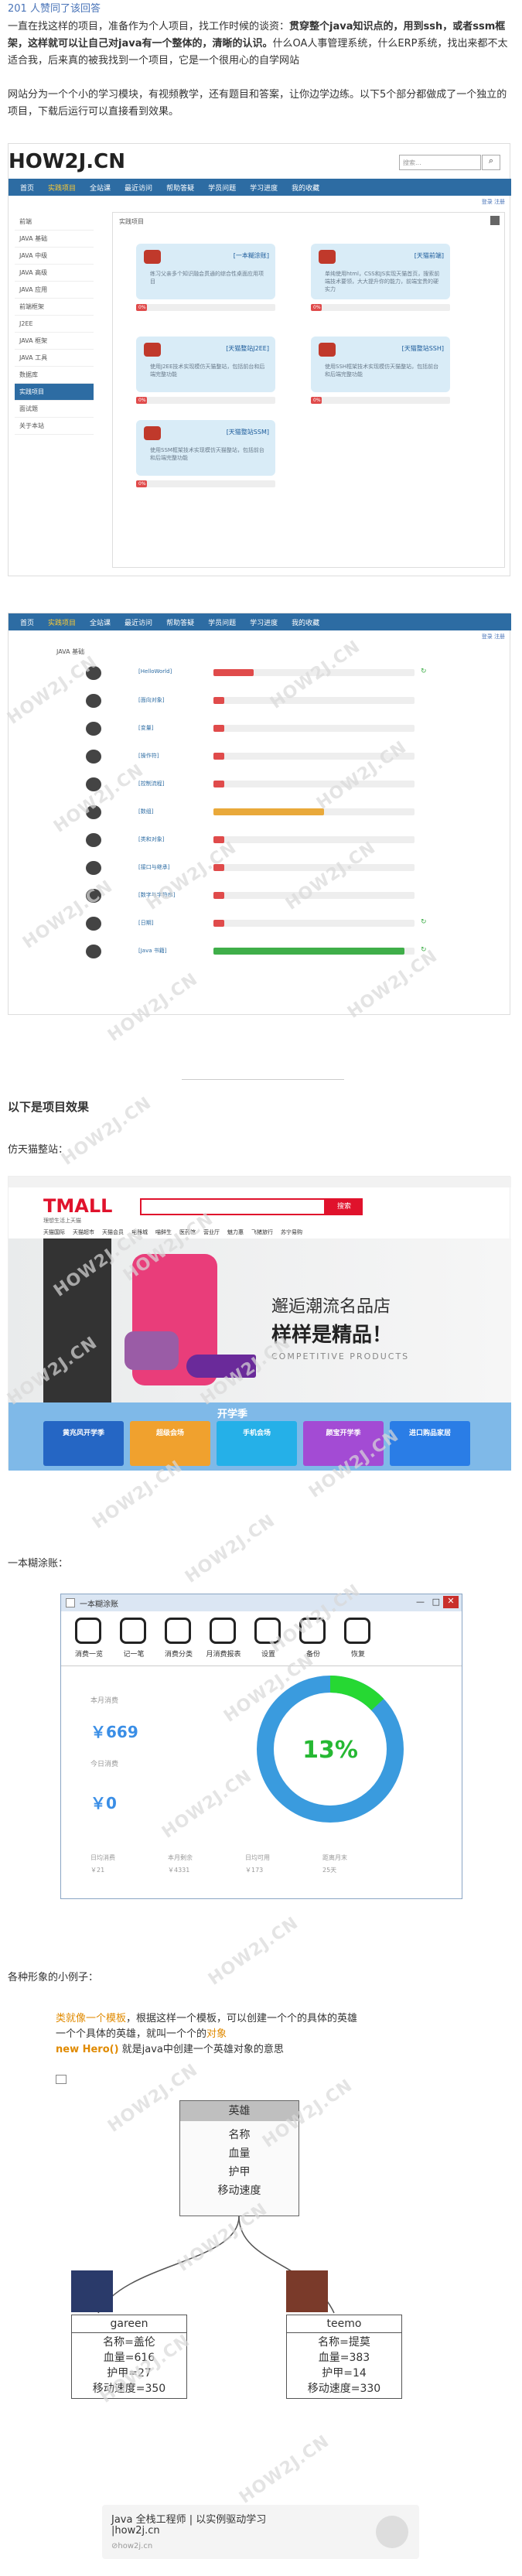  What do you see at coordinates (291, 1232) in the screenshot?
I see `tmall-tab: 苏宁易购` at bounding box center [291, 1232].